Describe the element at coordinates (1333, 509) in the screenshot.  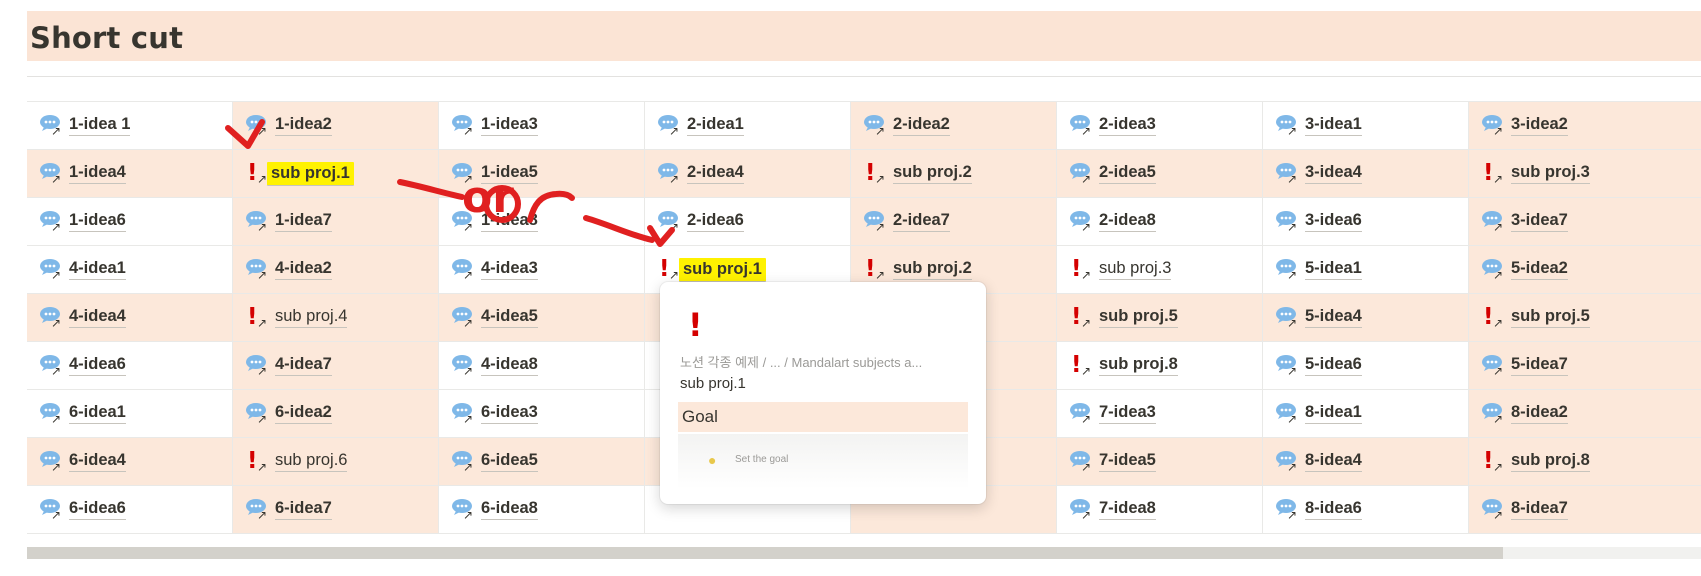
I see `page-link: 8-idea6` at that location.